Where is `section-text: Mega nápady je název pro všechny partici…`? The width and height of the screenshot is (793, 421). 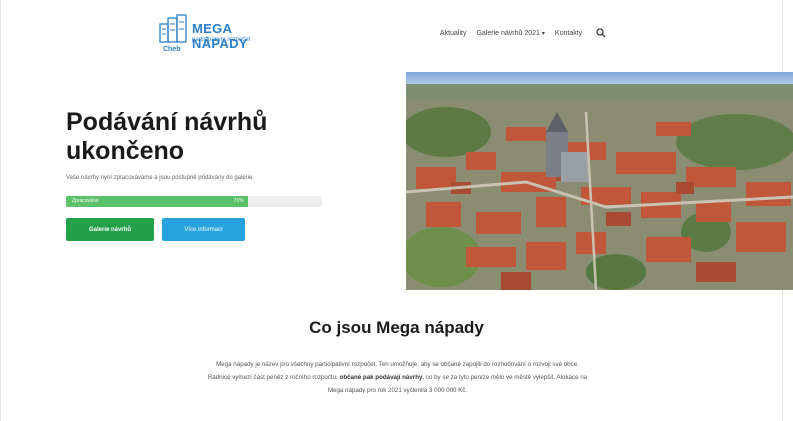
section-text: Mega nápady je název pro všechny partici… is located at coordinates (397, 377).